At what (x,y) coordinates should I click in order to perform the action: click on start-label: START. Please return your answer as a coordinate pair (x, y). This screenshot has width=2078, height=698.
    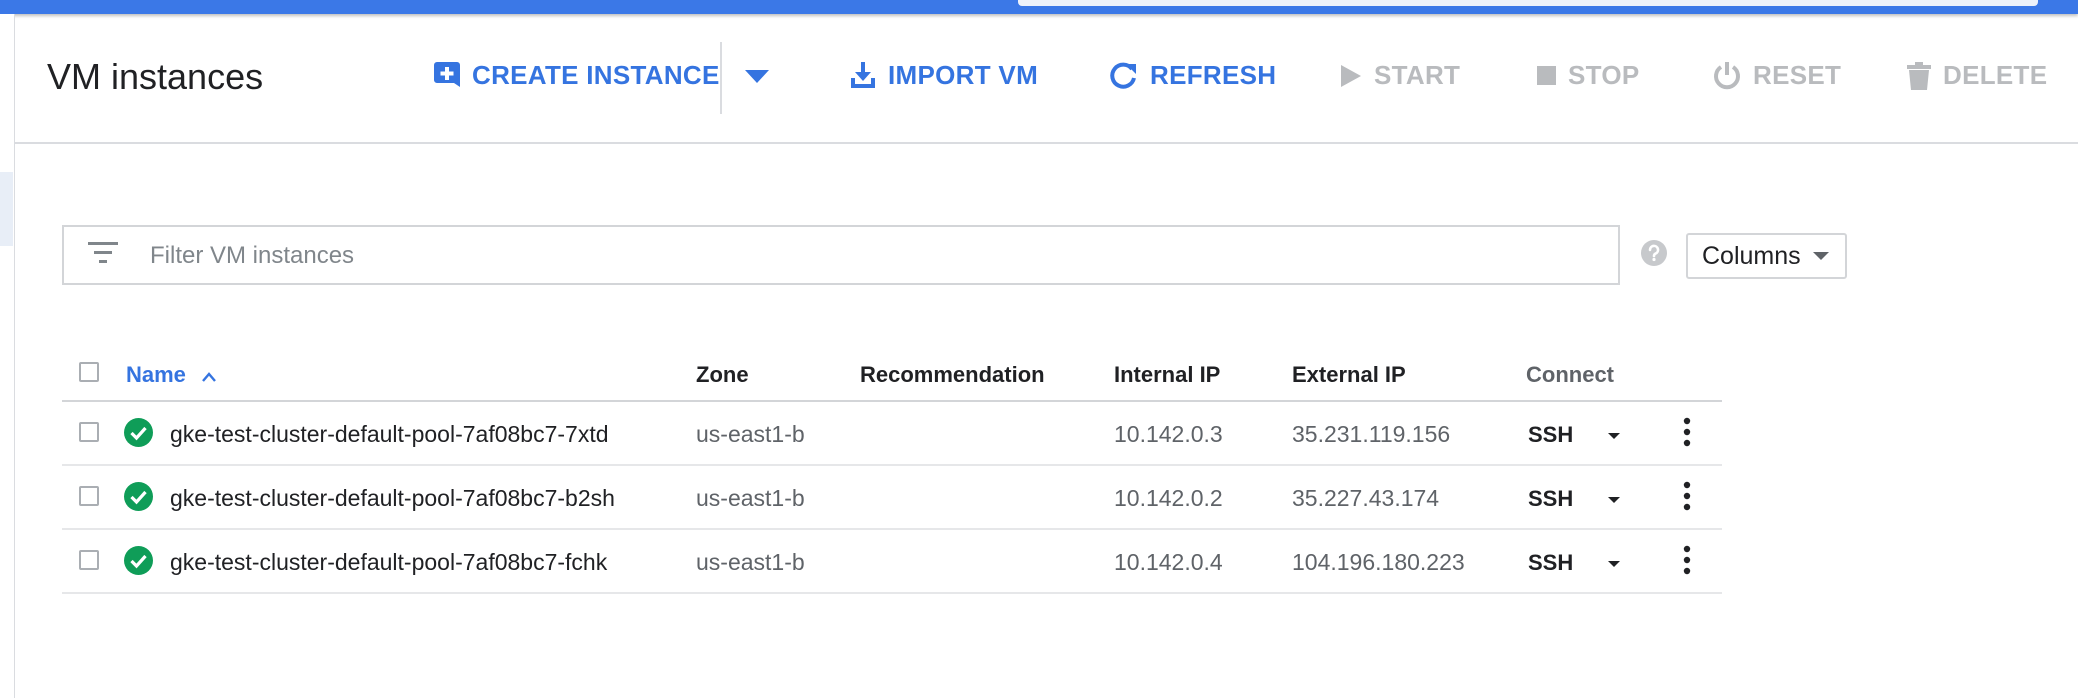
    Looking at the image, I should click on (1417, 75).